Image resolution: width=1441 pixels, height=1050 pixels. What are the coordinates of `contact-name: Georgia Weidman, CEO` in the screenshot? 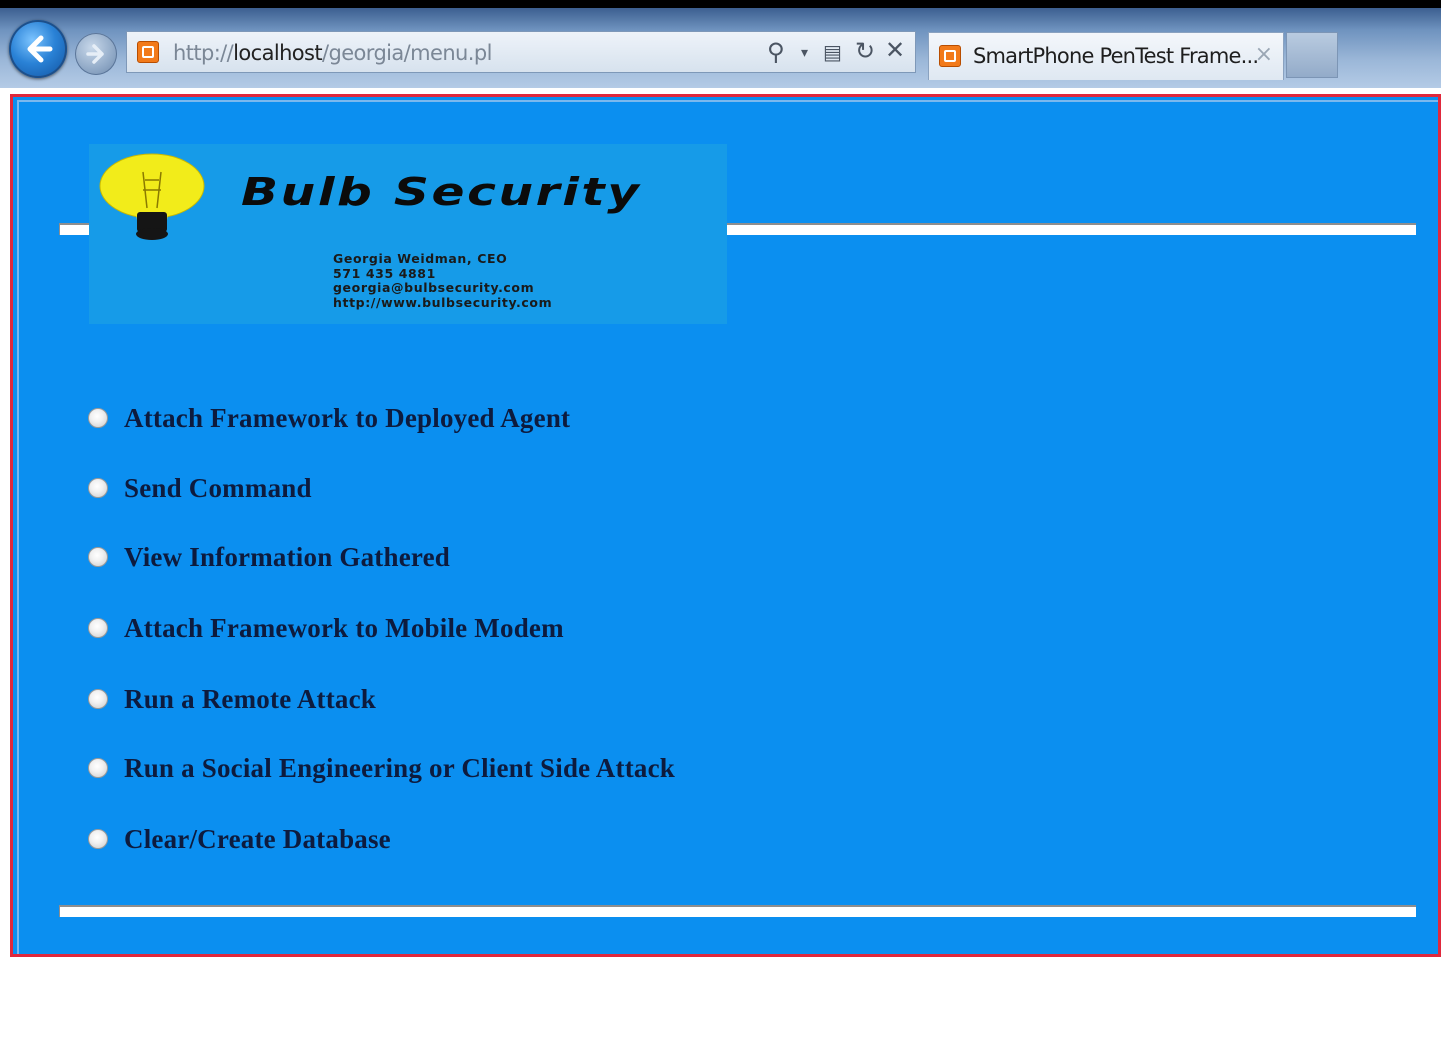 It's located at (420, 258).